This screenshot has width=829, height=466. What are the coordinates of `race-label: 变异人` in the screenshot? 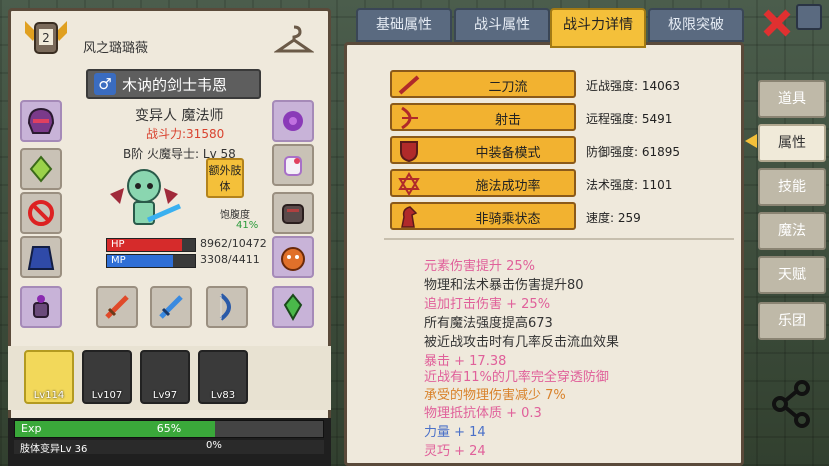 It's located at (156, 116).